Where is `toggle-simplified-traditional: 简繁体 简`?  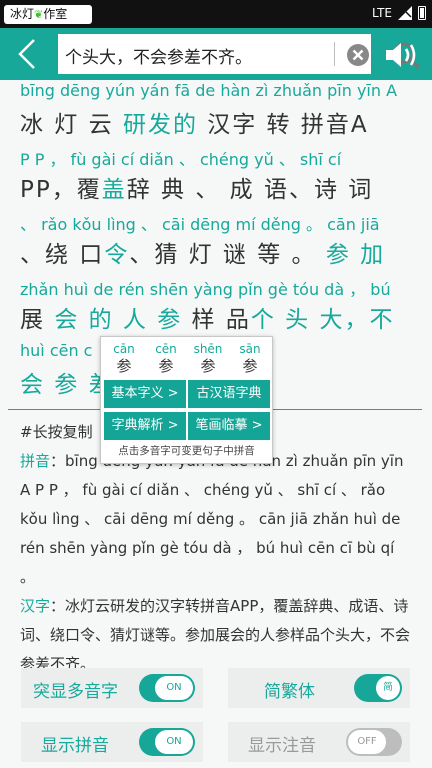
toggle-simplified-traditional: 简繁体 简 is located at coordinates (319, 688).